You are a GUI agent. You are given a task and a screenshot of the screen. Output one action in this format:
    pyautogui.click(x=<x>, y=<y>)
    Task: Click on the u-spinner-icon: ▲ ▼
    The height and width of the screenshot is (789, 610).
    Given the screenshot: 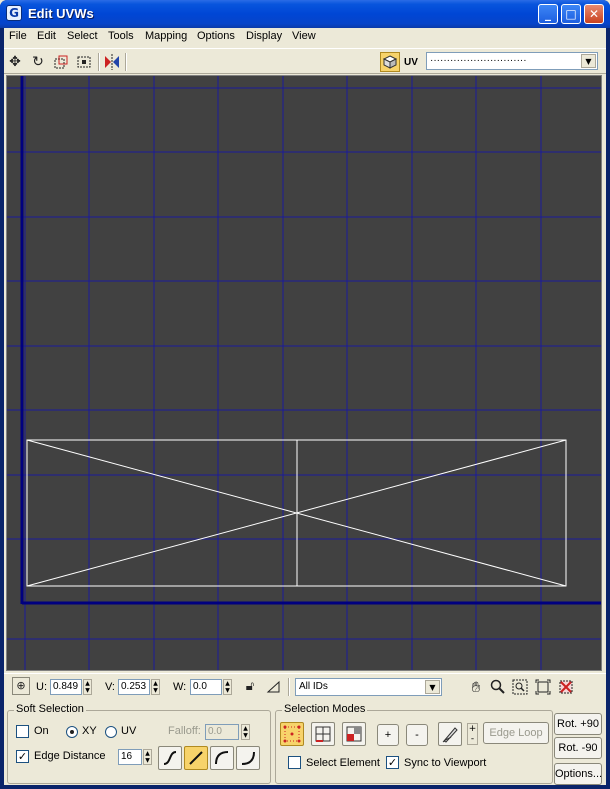 What is the action you would take?
    pyautogui.click(x=87, y=687)
    